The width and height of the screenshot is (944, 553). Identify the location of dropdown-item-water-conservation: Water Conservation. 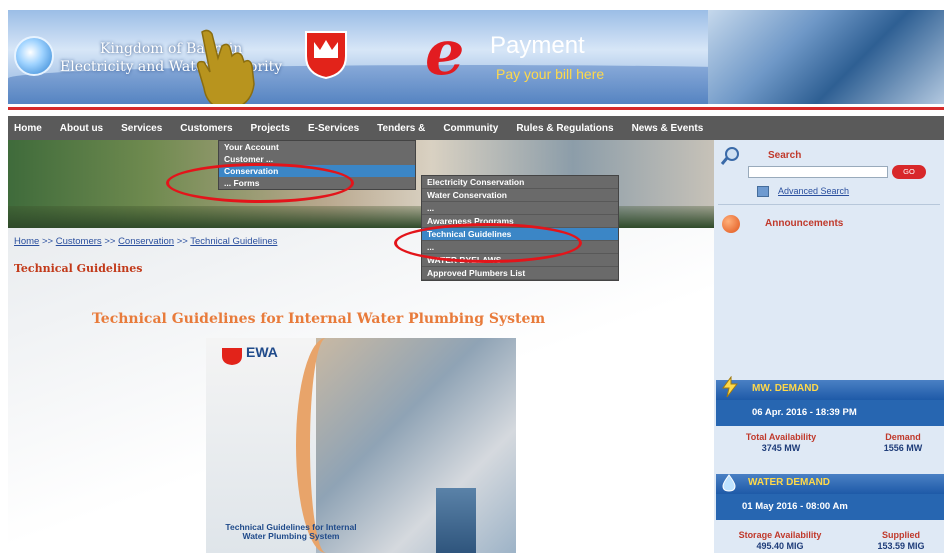
(520, 195).